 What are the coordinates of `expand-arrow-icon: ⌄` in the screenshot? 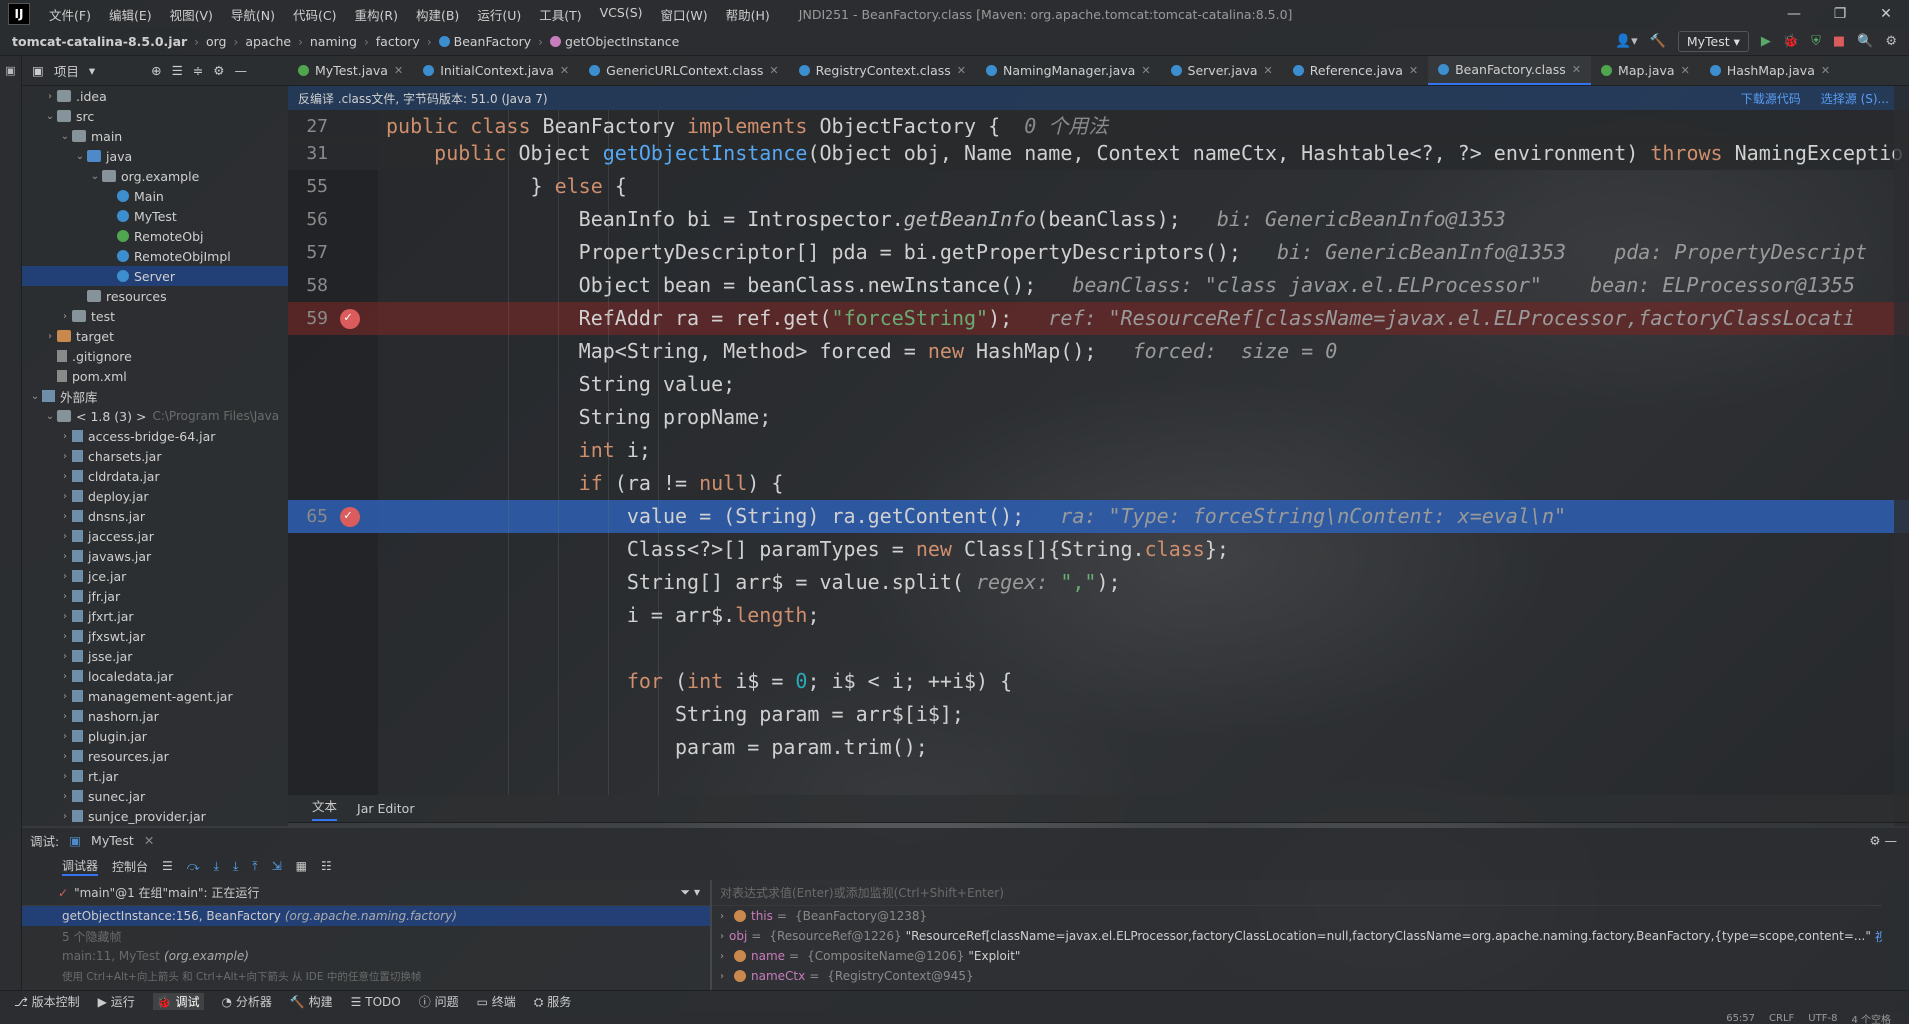 It's located at (50, 416).